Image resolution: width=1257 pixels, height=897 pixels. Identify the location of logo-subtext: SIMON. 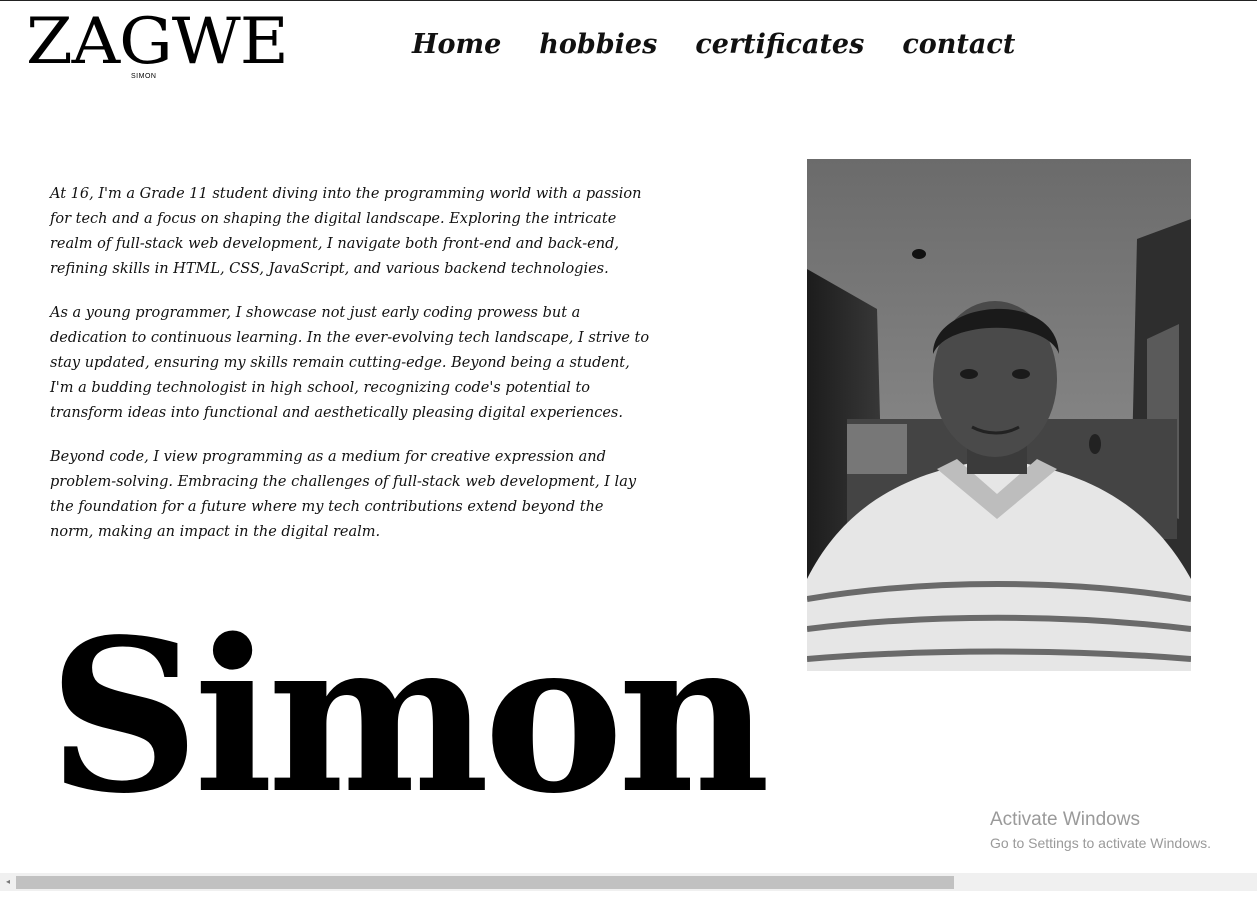
(144, 76).